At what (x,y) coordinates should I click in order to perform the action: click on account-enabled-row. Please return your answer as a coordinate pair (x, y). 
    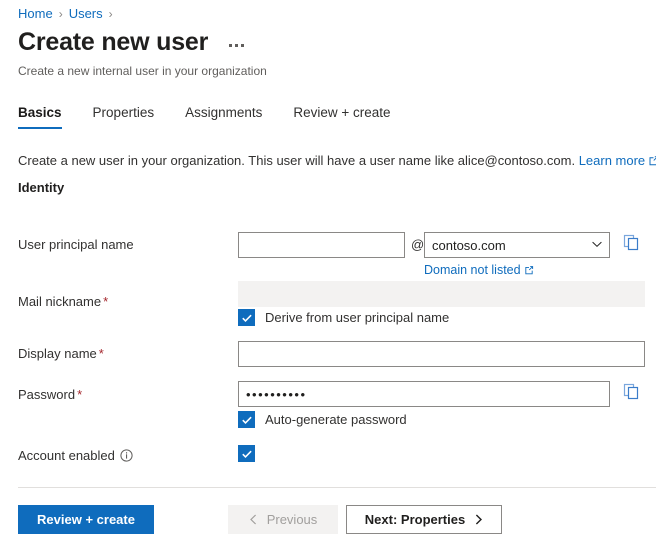
    Looking at the image, I should click on (246, 453).